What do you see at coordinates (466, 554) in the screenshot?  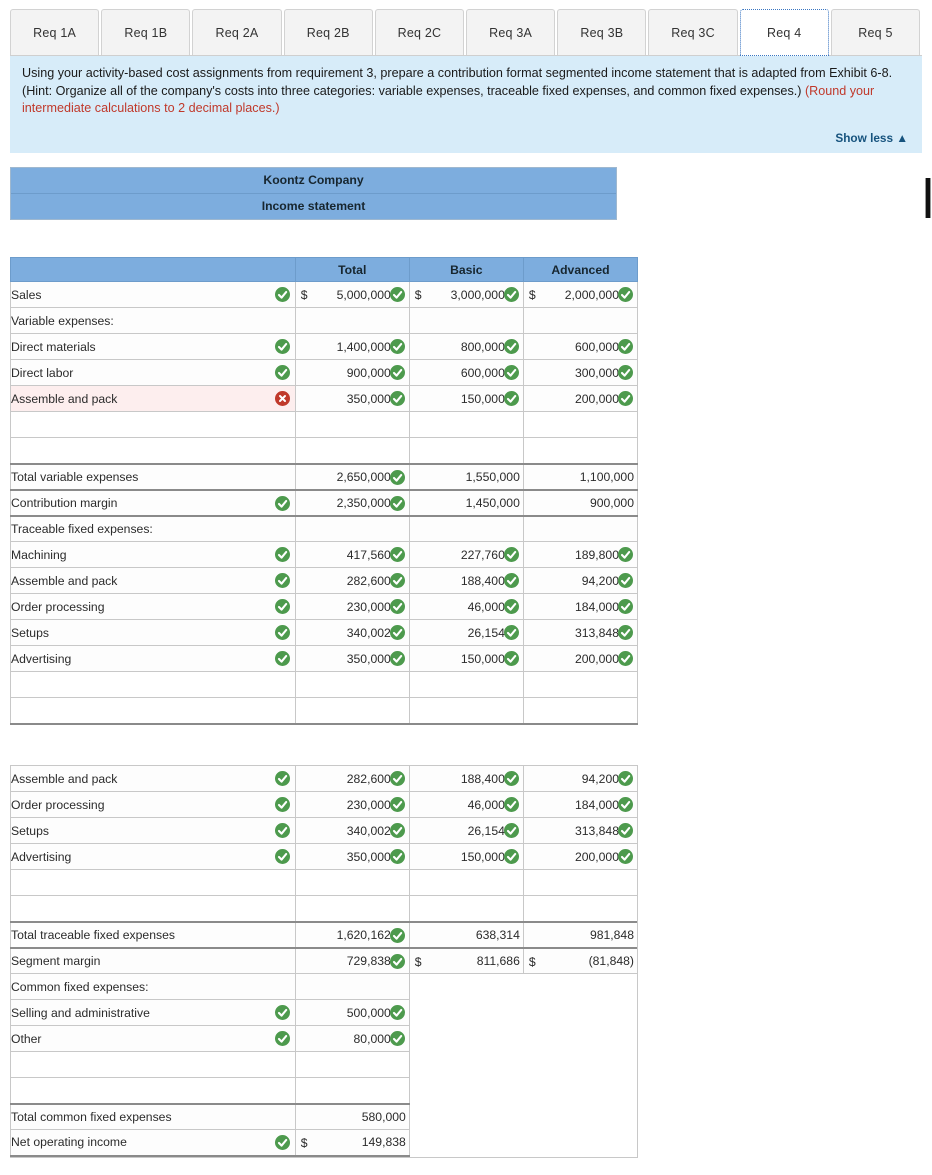 I see `value-cell: 227,760` at bounding box center [466, 554].